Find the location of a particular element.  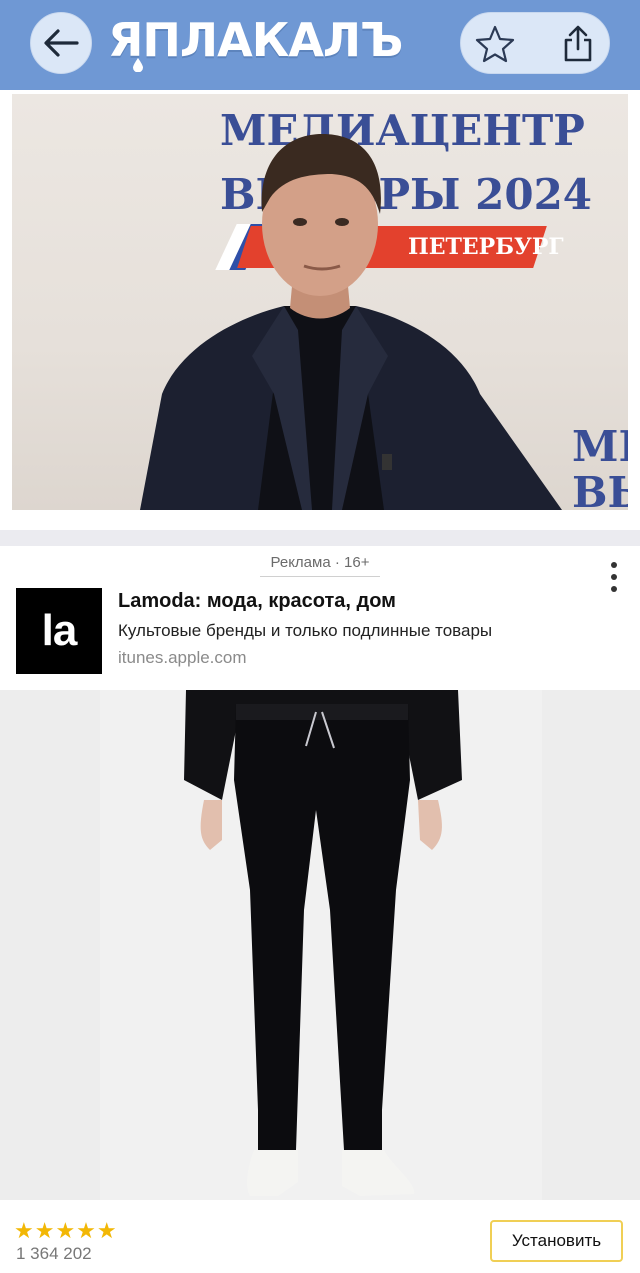

arrow-left-icon is located at coordinates (61, 43).